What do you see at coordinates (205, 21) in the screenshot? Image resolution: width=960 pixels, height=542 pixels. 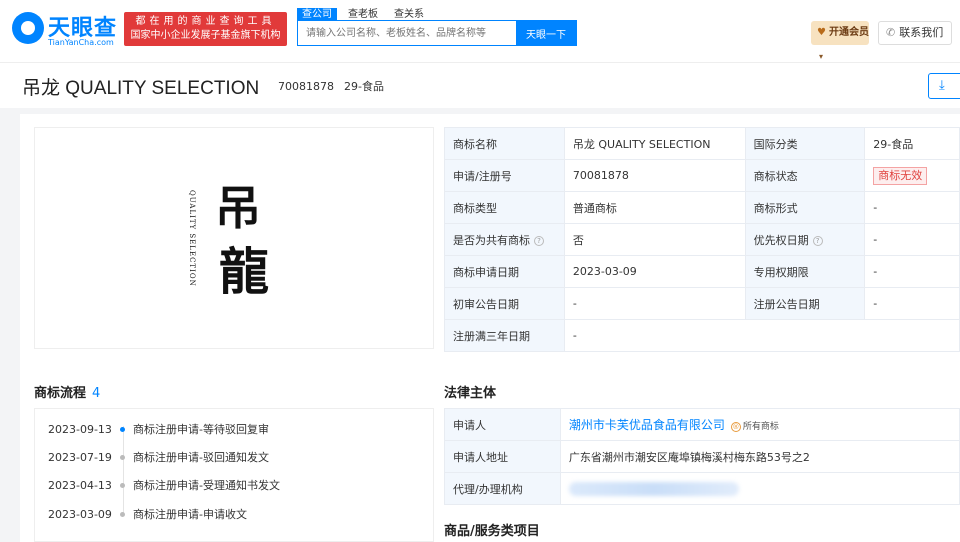 I see `slogan-line-1: 都在用的商业查询工具` at bounding box center [205, 21].